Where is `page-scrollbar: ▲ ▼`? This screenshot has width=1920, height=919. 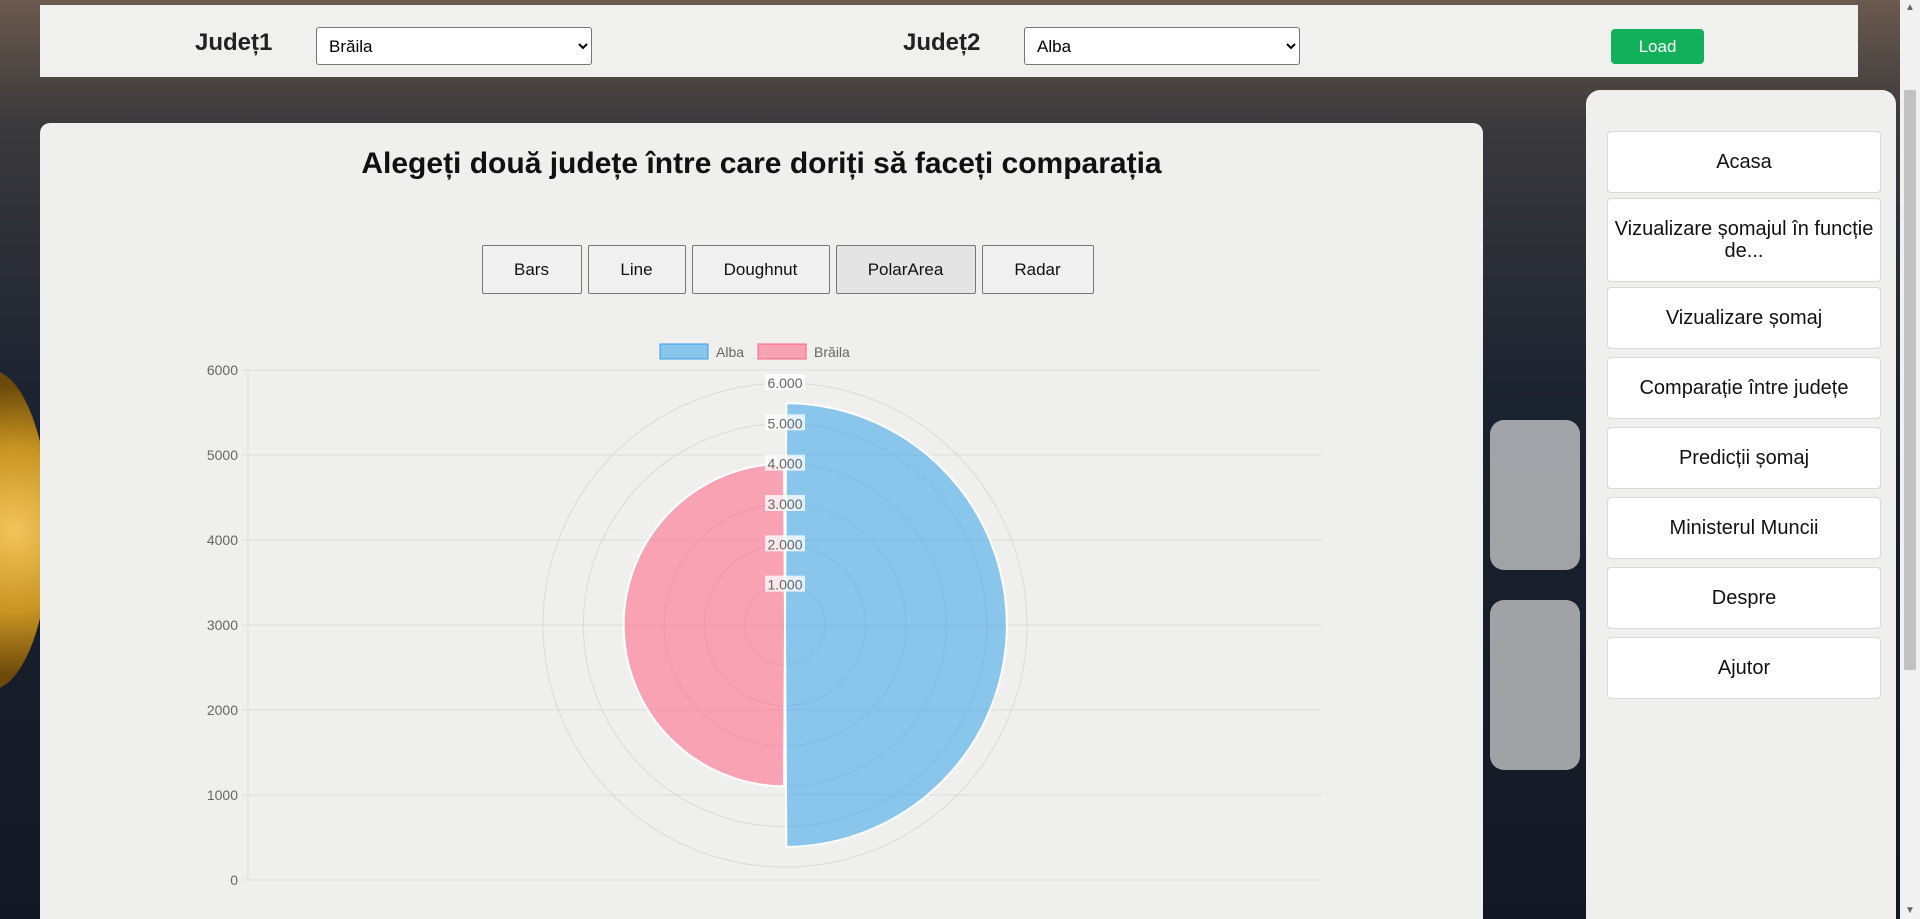
page-scrollbar: ▲ ▼ is located at coordinates (1910, 459).